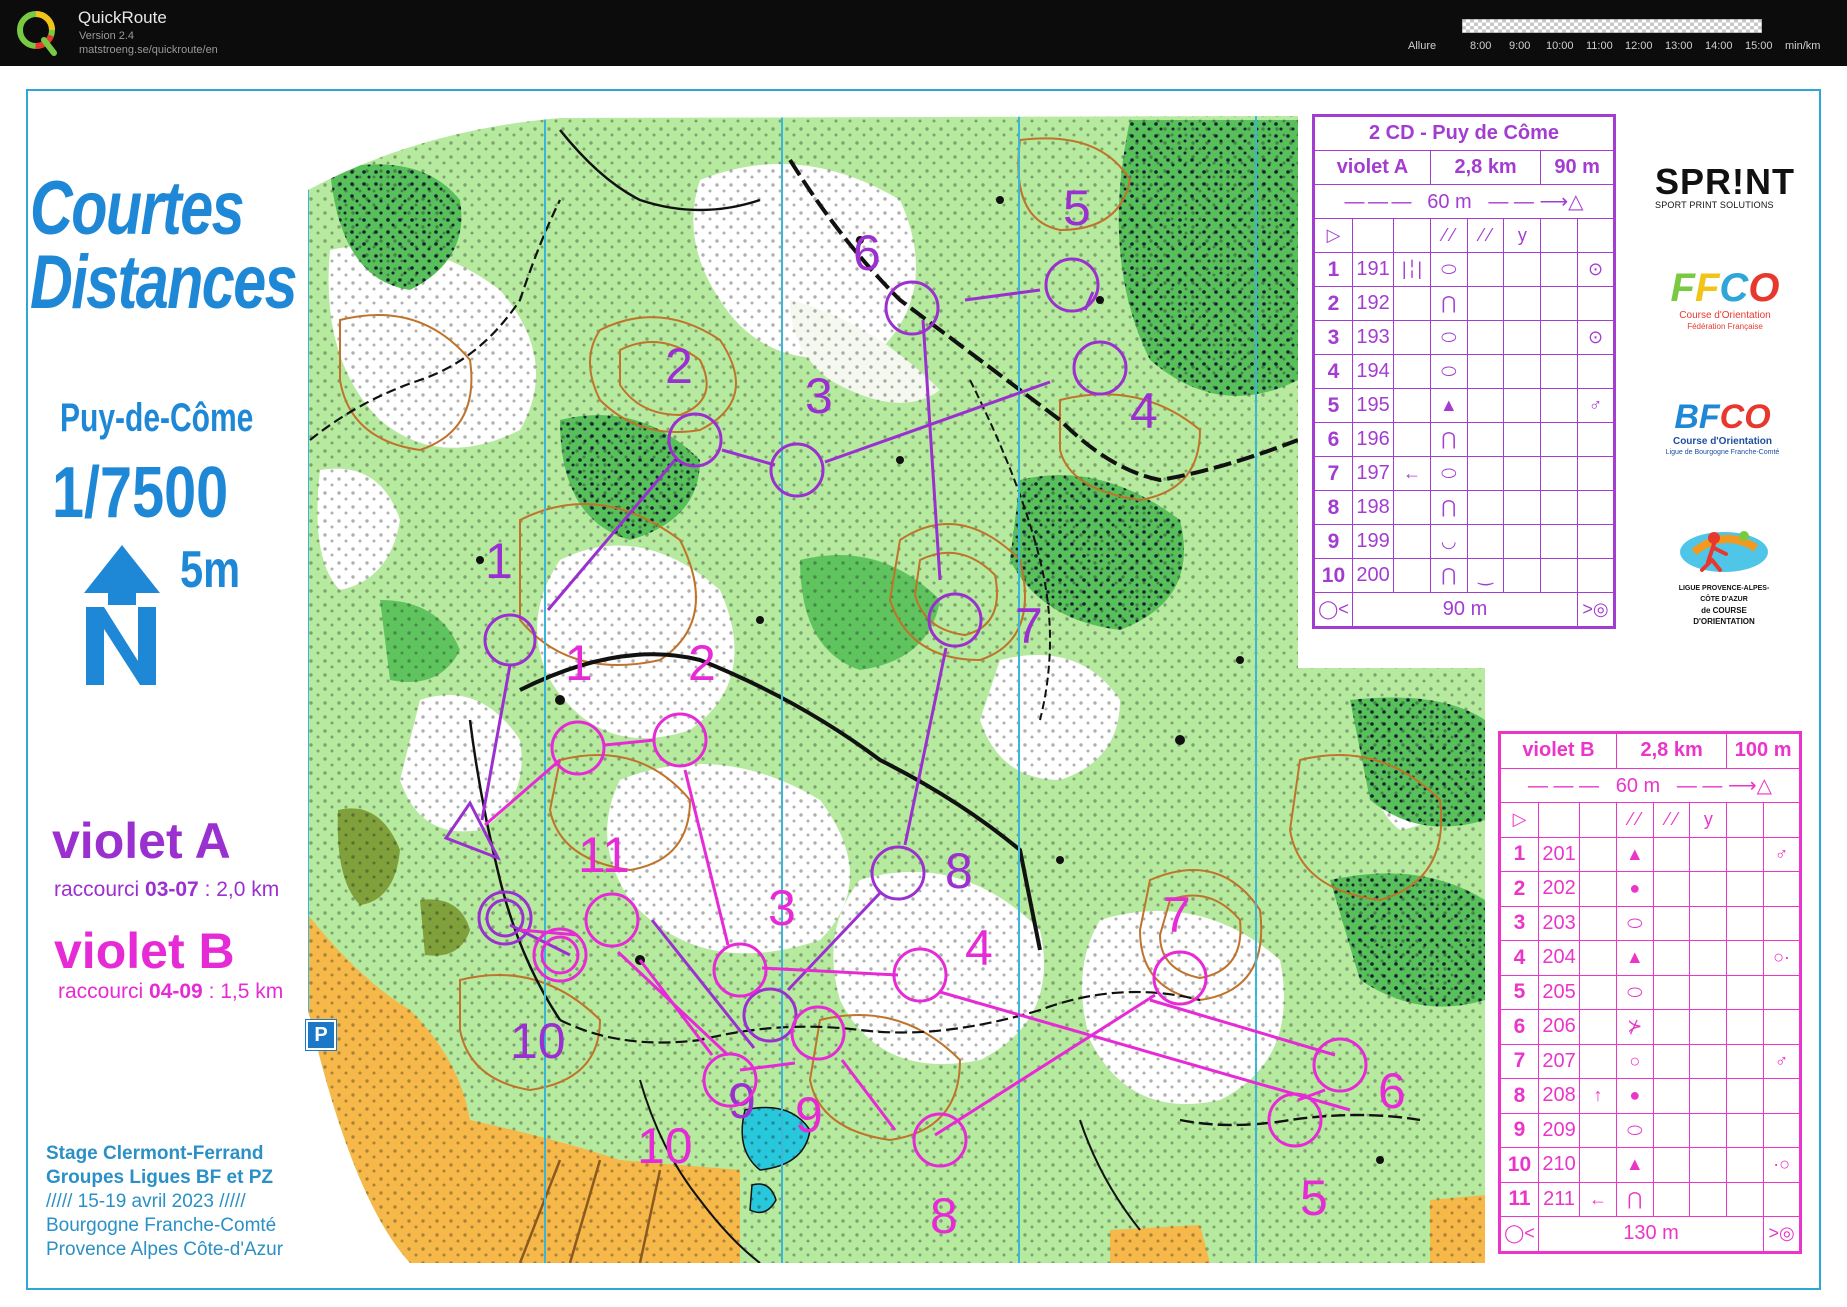 This screenshot has height=1307, width=1847. What do you see at coordinates (1559, 923) in the screenshot?
I see `control-code: 203` at bounding box center [1559, 923].